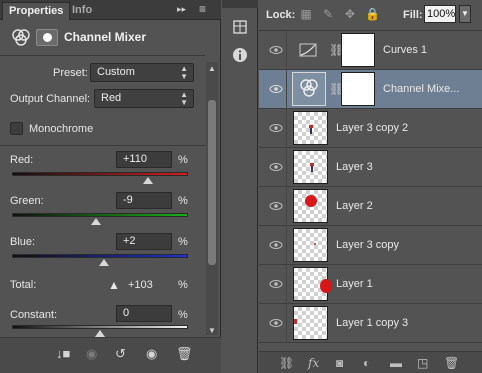 This screenshot has width=482, height=373. What do you see at coordinates (465, 14) in the screenshot?
I see `fill-dropdown-icon: ▼` at bounding box center [465, 14].